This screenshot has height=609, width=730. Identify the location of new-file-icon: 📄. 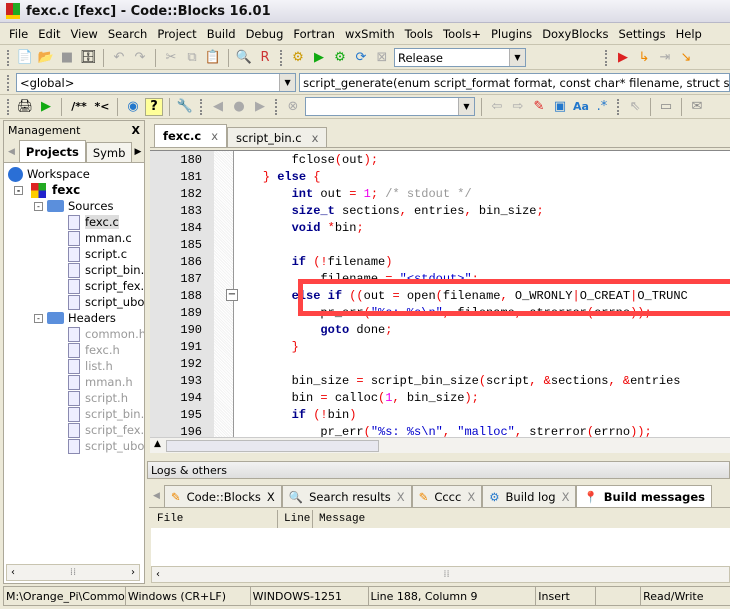
(25, 58).